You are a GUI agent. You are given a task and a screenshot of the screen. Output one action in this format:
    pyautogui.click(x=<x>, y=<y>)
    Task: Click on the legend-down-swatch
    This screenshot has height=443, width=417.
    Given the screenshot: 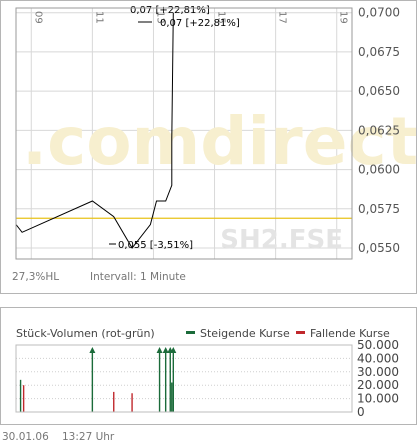 What is the action you would take?
    pyautogui.click(x=300, y=332)
    